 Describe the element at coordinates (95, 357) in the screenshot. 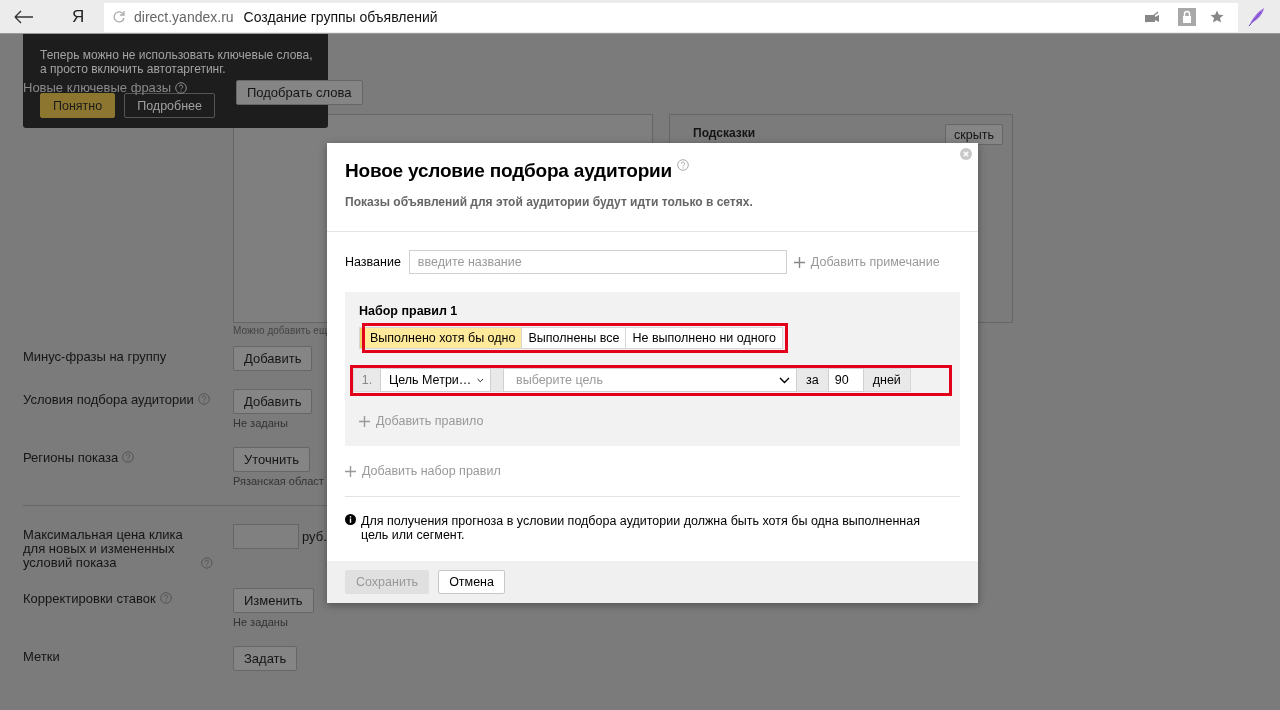

I see `field-label: Минус-фразы на группу` at that location.